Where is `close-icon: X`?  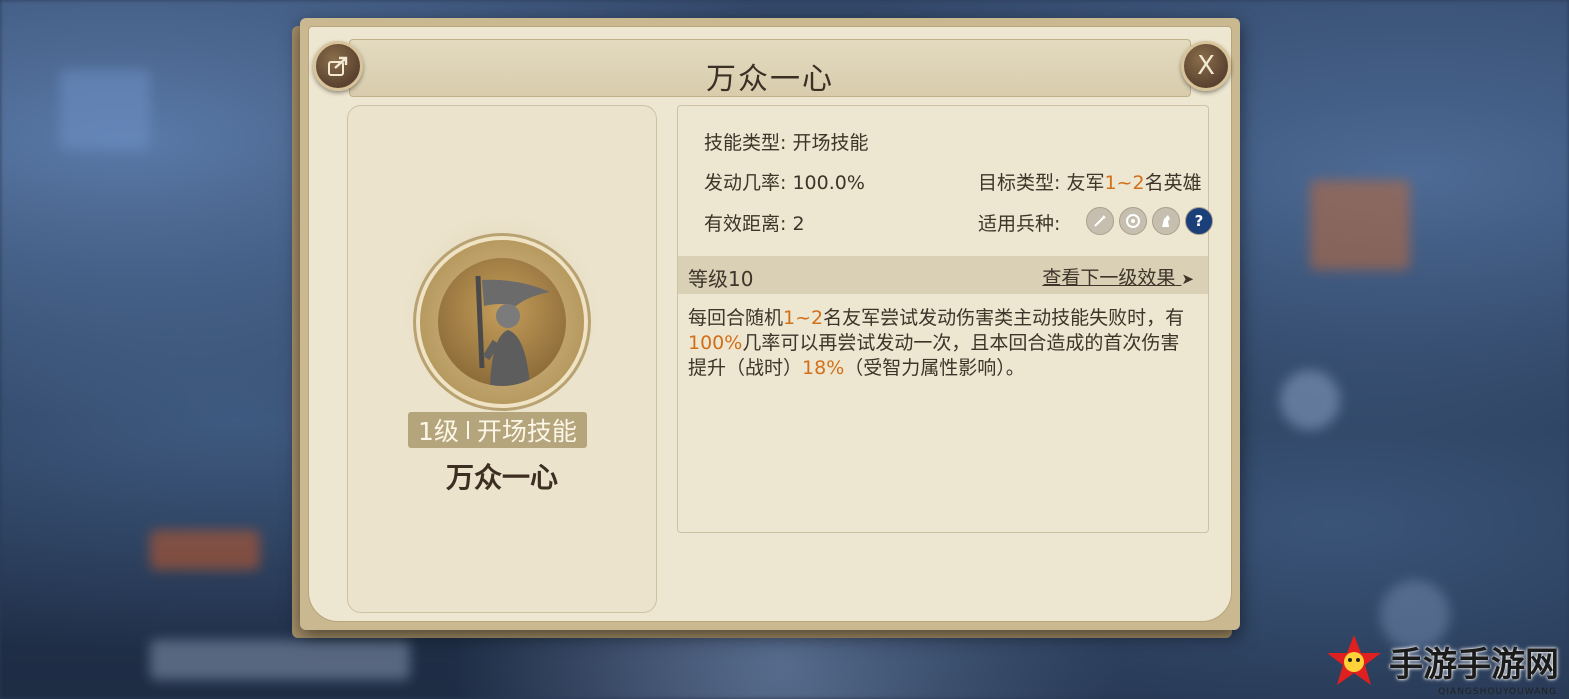 close-icon: X is located at coordinates (1206, 66).